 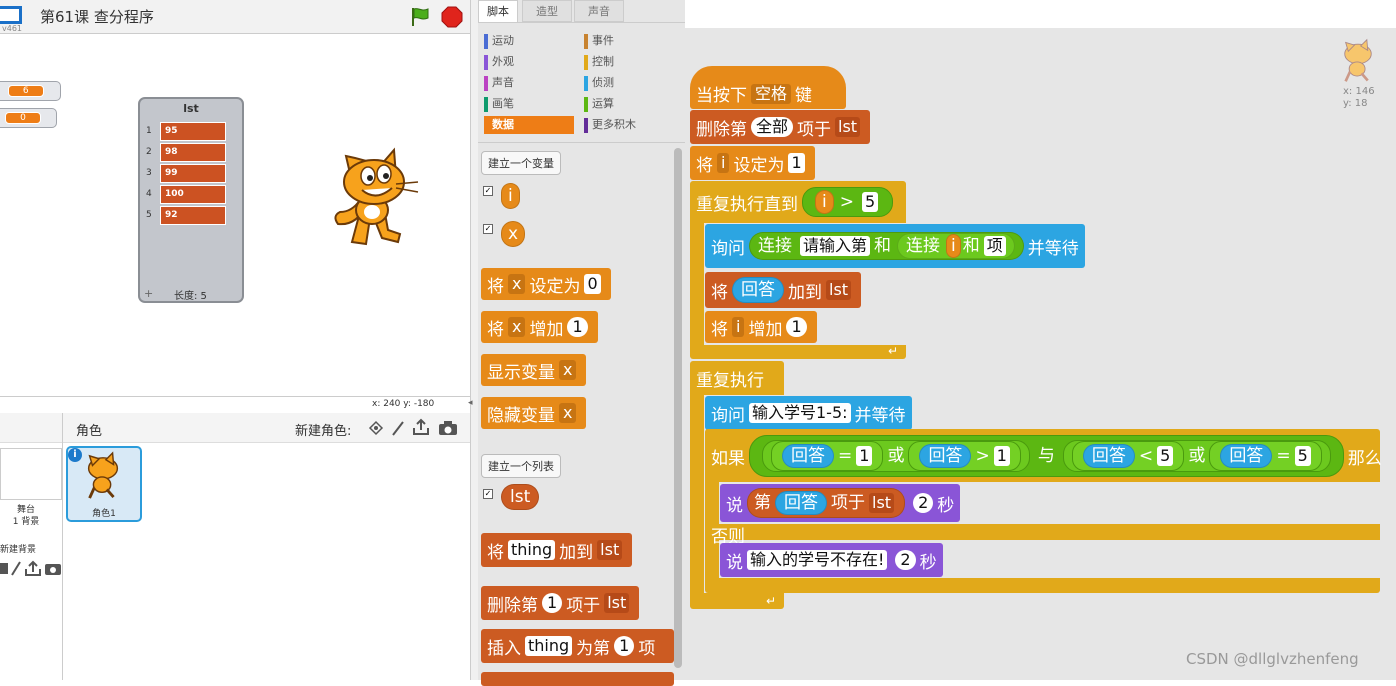 What do you see at coordinates (529, 83) in the screenshot?
I see `category-sound: 声音` at bounding box center [529, 83].